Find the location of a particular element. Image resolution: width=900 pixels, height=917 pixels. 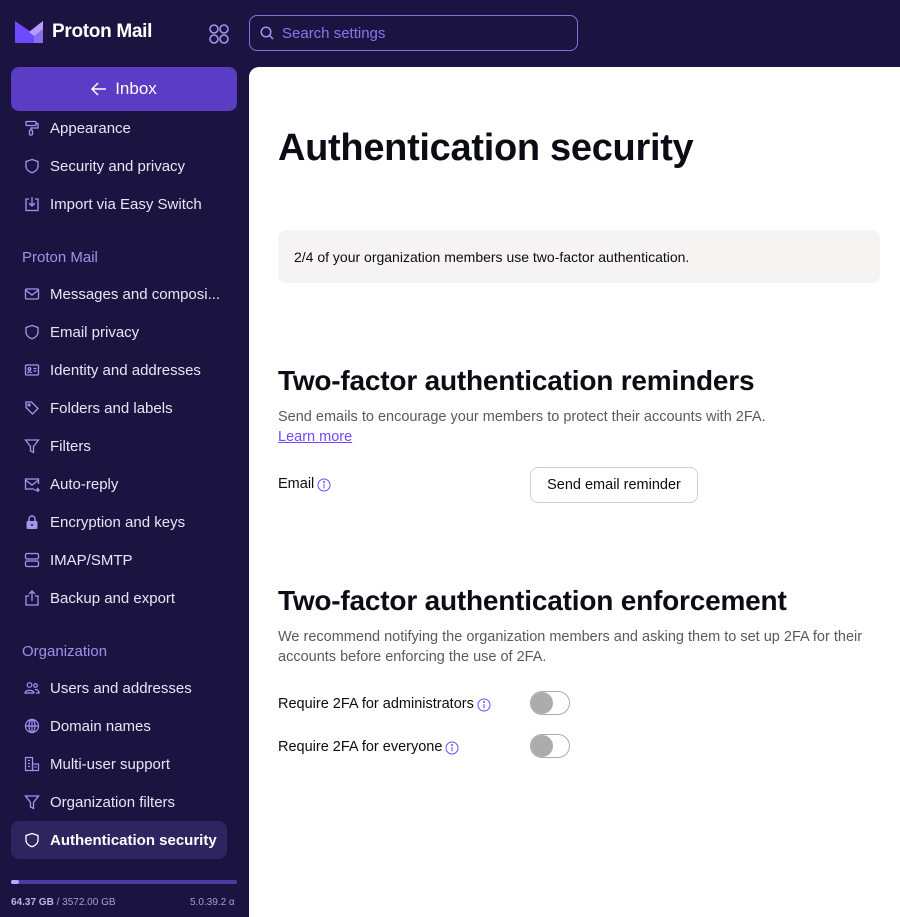

sidebar-item-multi-user-support: Multi-user support is located at coordinates (124, 764).